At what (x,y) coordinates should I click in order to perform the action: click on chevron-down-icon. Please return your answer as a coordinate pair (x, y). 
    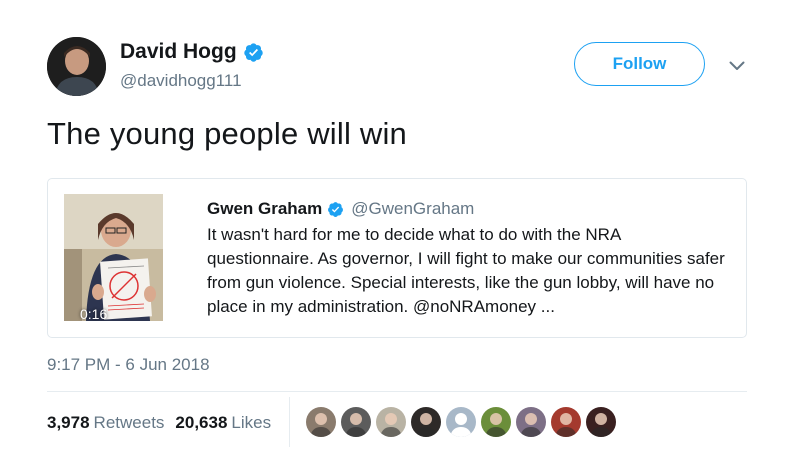
    Looking at the image, I should click on (737, 65).